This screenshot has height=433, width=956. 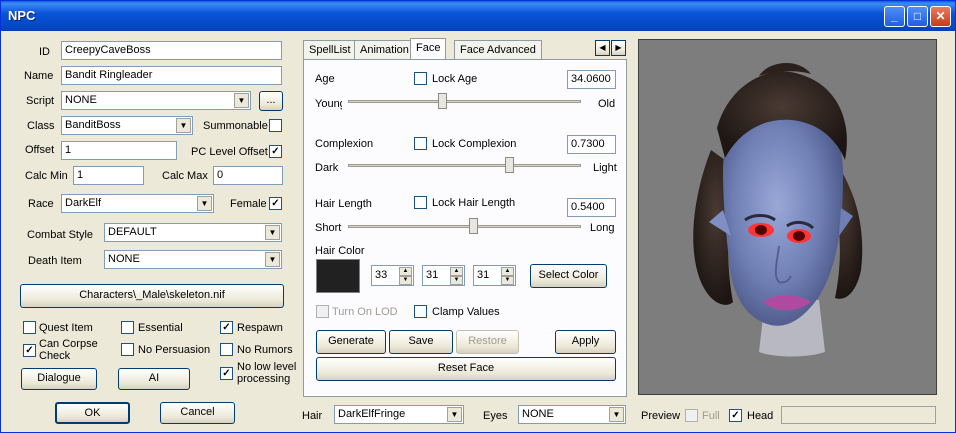 What do you see at coordinates (338, 276) in the screenshot?
I see `hair-color-swatch` at bounding box center [338, 276].